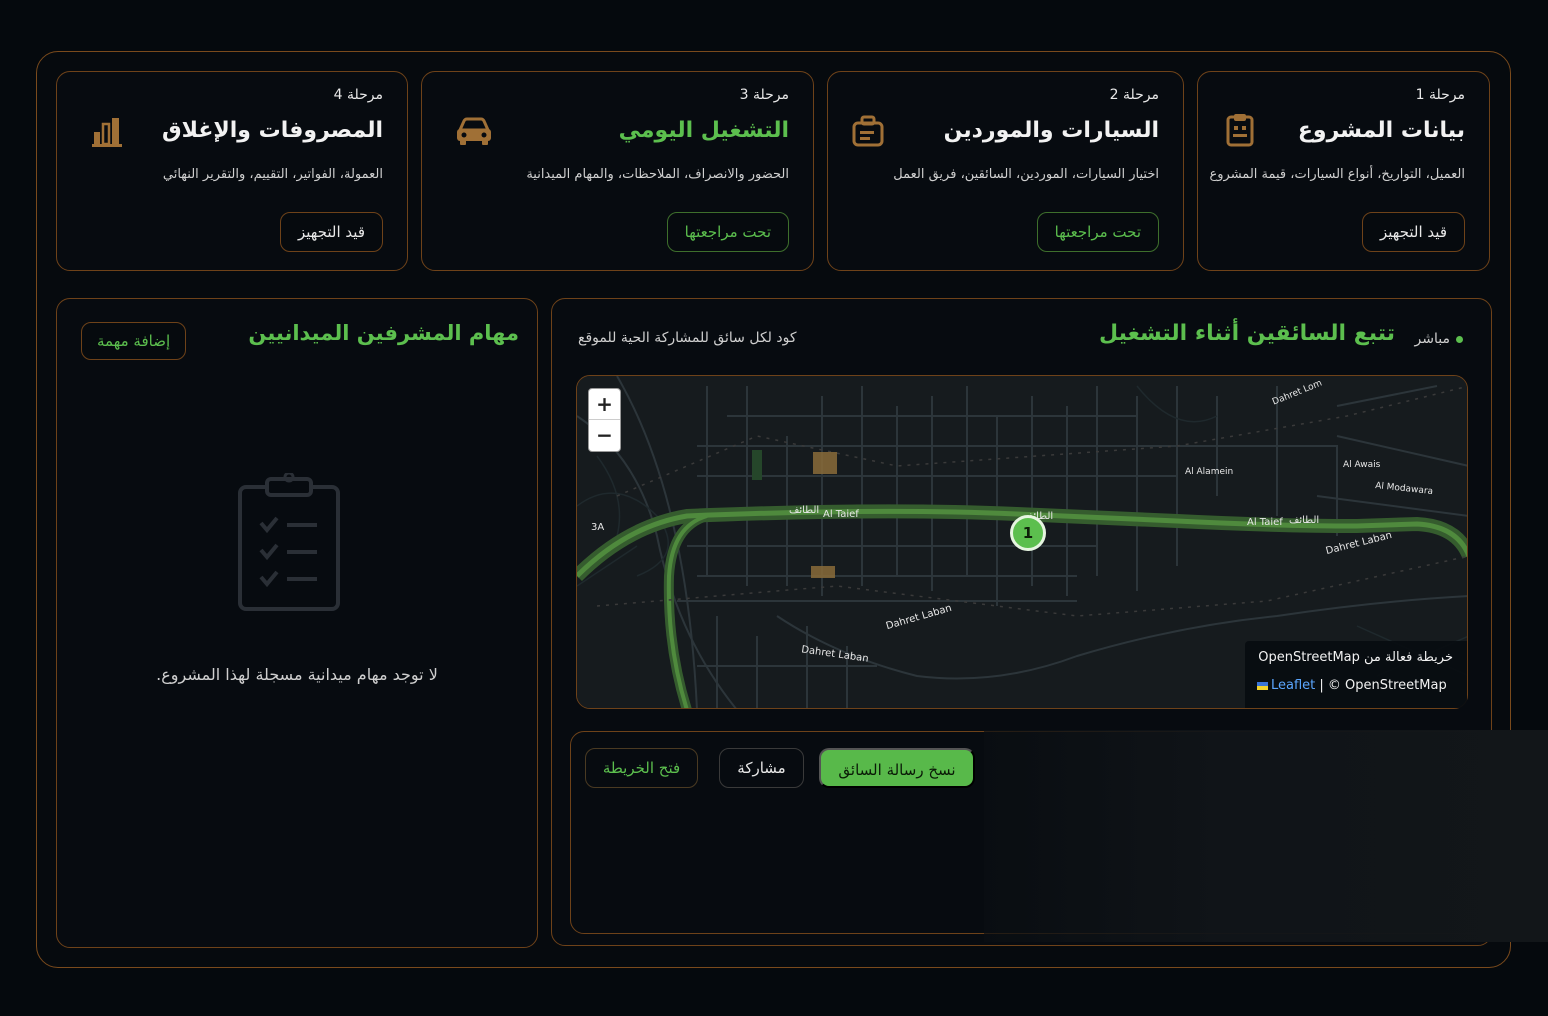  I want to click on ukraine-flag-icon, so click(1262, 685).